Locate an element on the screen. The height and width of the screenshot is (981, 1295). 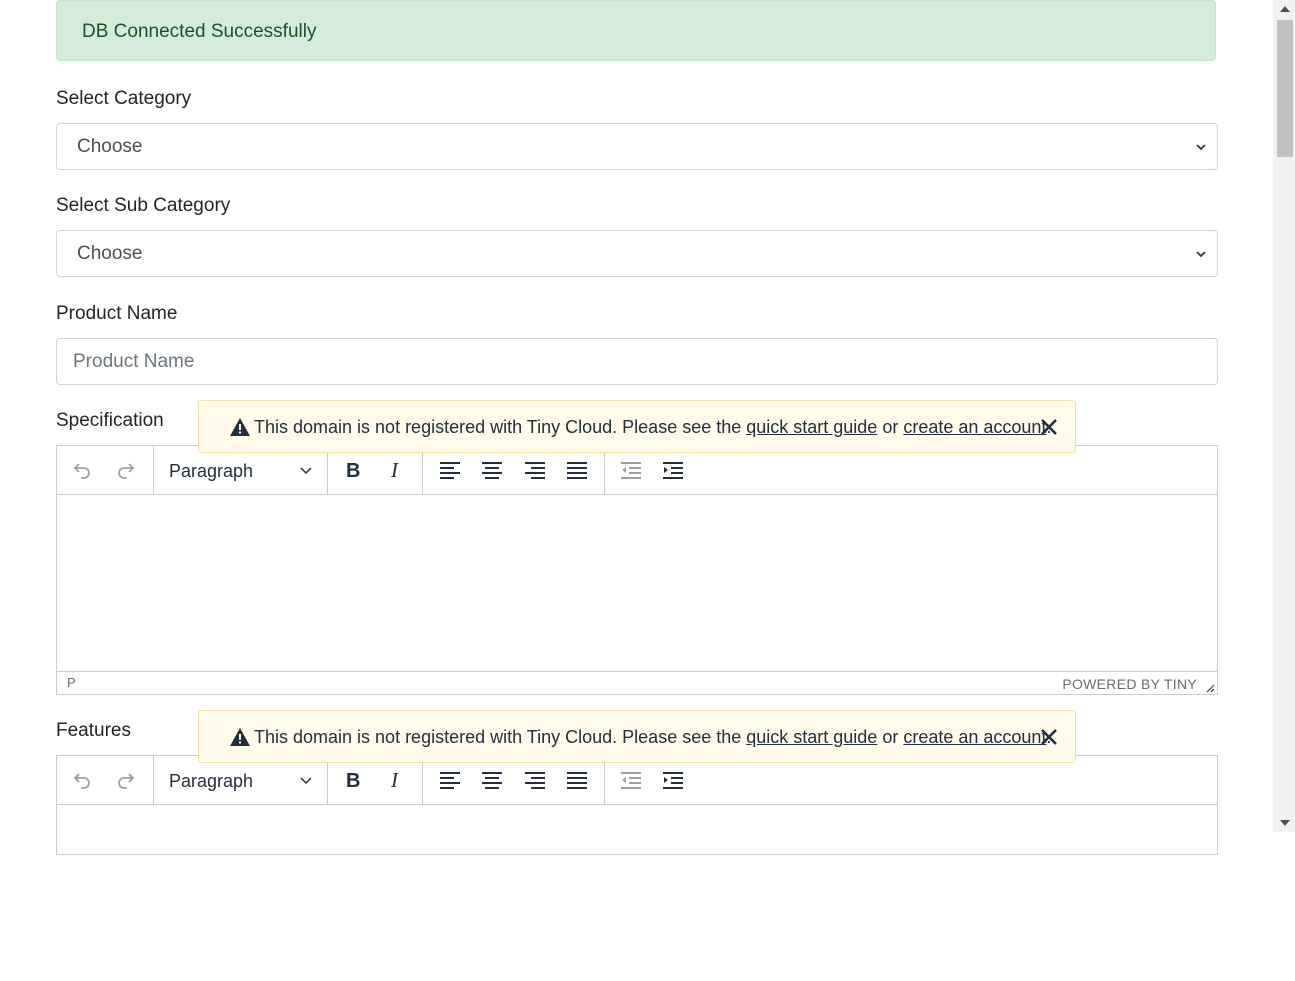
tiny-branding-link: POWERED BY TINY is located at coordinates (1129, 684).